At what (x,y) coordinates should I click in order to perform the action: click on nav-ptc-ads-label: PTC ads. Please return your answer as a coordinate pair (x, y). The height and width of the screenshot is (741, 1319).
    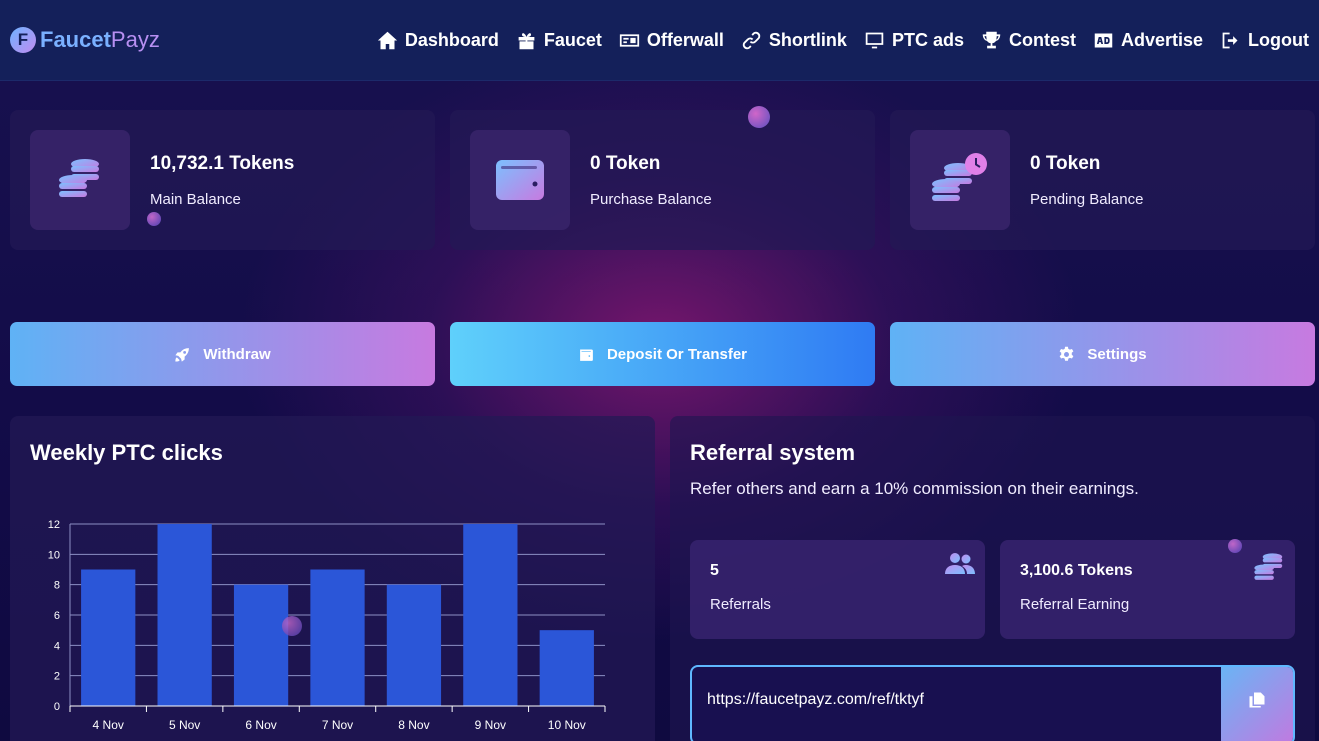
    Looking at the image, I should click on (927, 39).